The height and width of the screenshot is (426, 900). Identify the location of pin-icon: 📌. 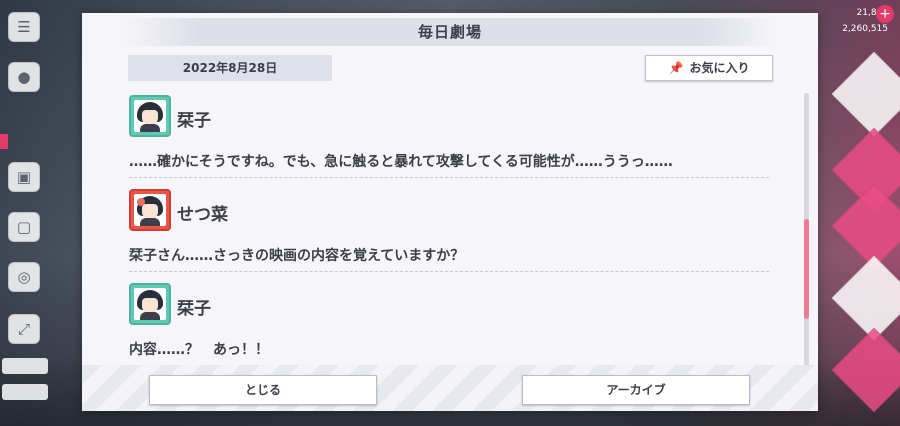
(676, 68).